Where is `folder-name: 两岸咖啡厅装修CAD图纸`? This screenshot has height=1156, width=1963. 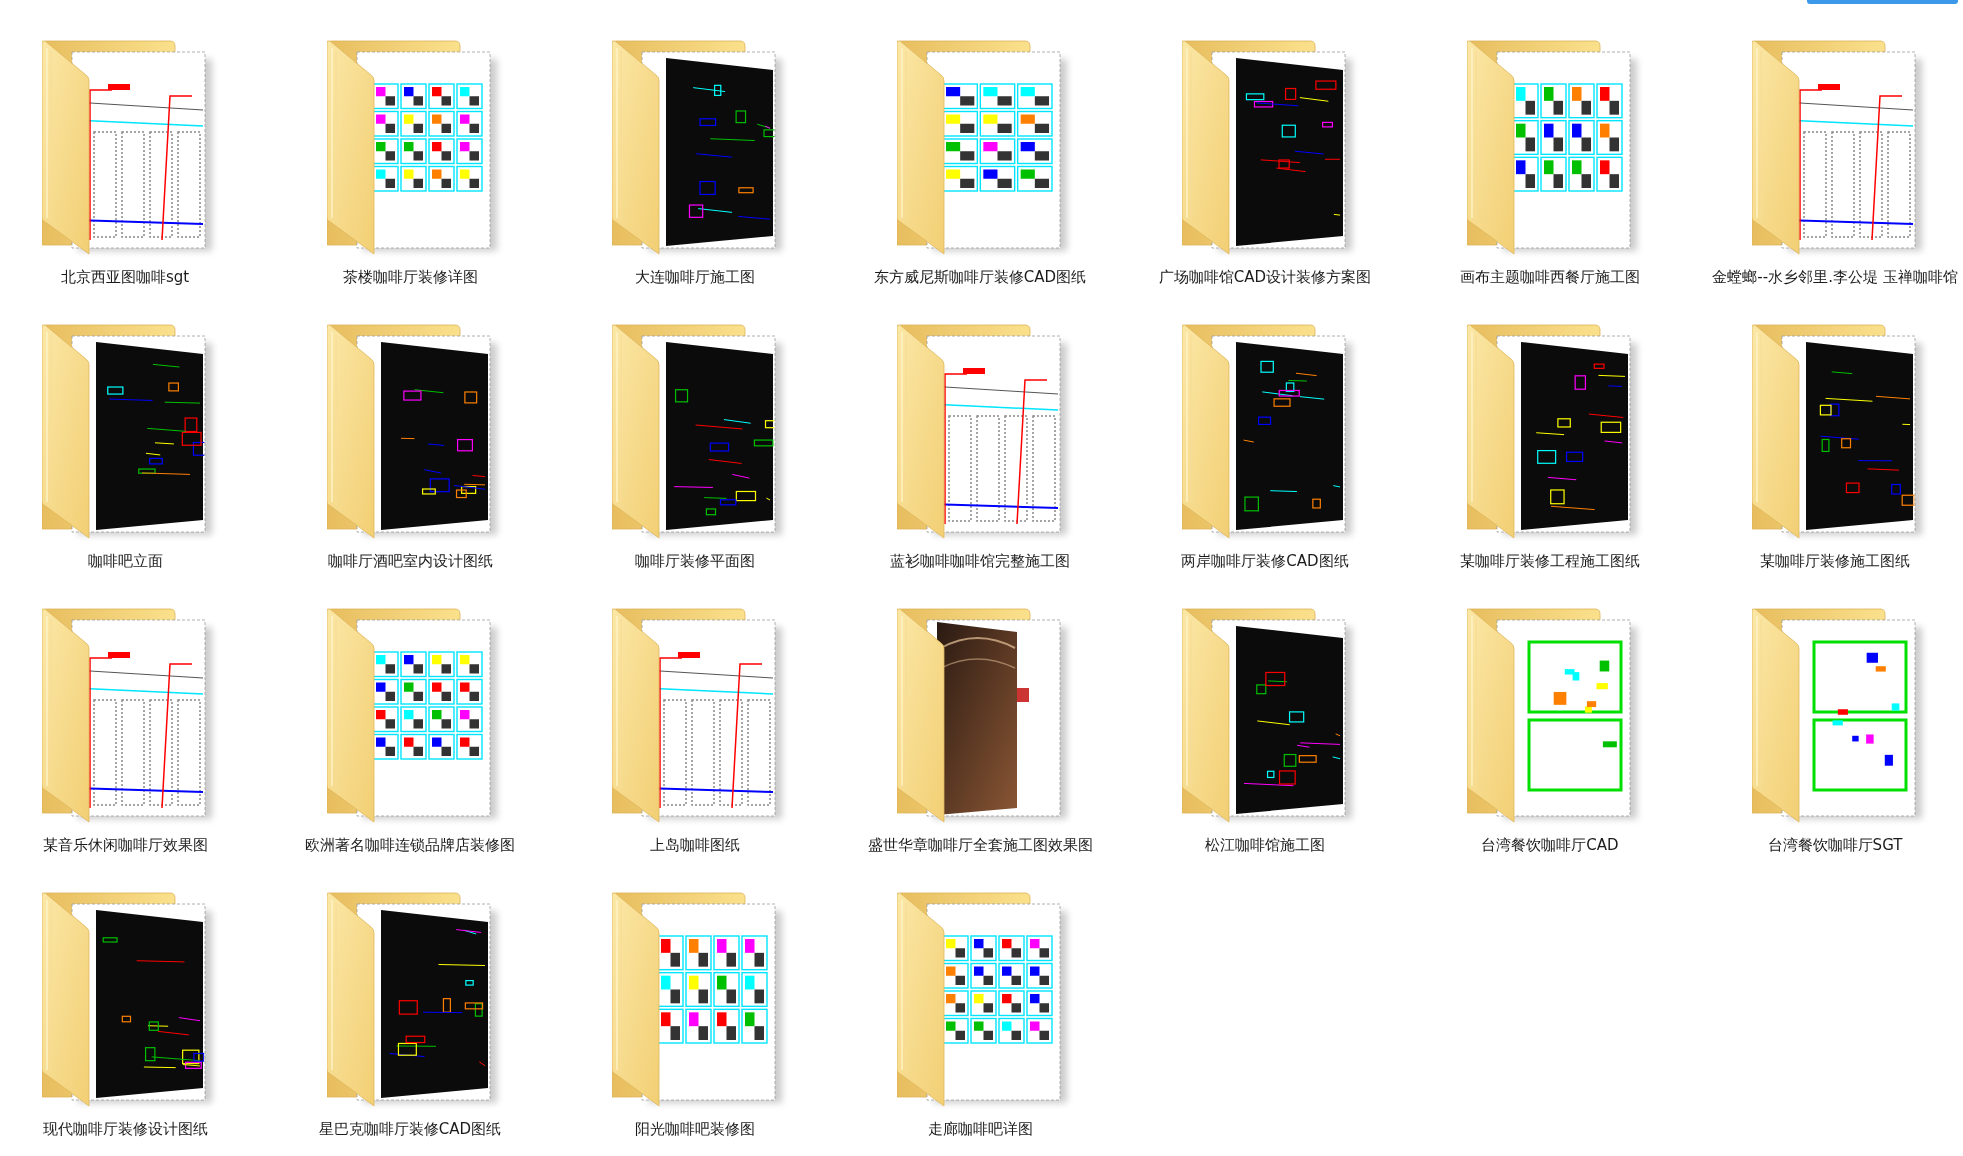
folder-name: 两岸咖啡厅装修CAD图纸 is located at coordinates (1265, 561).